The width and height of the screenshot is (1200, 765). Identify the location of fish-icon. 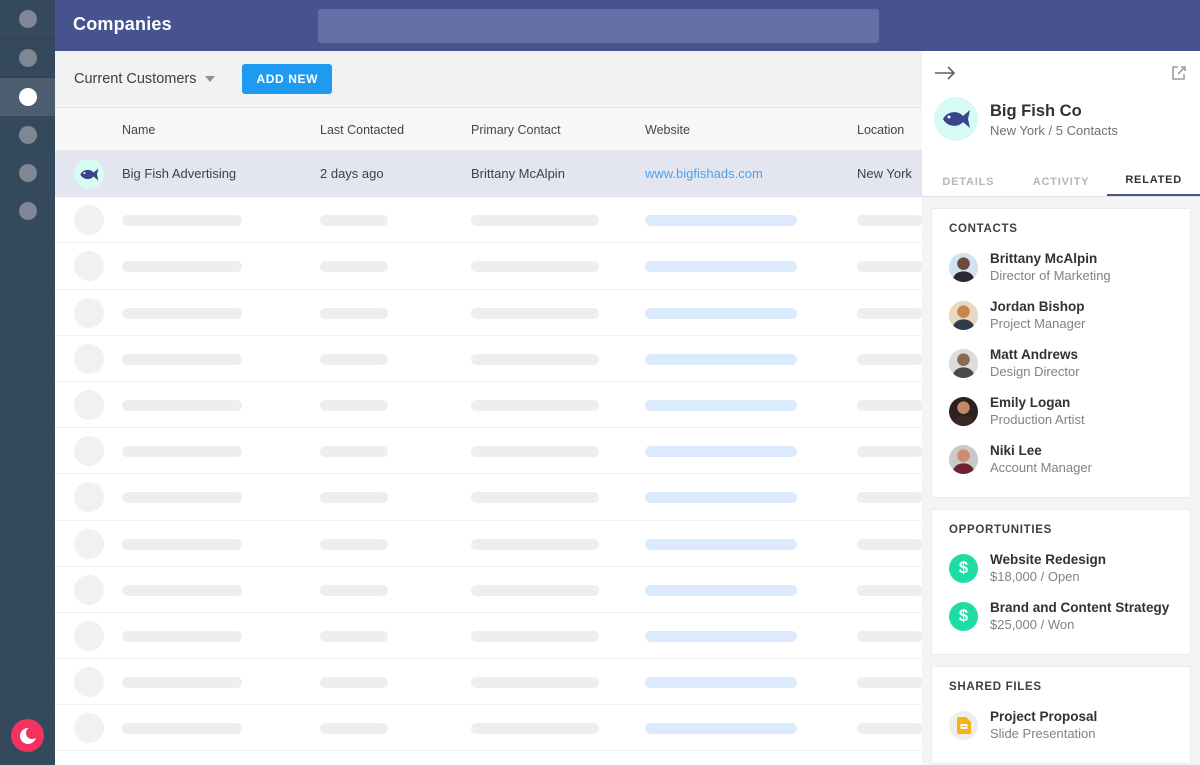
(89, 174).